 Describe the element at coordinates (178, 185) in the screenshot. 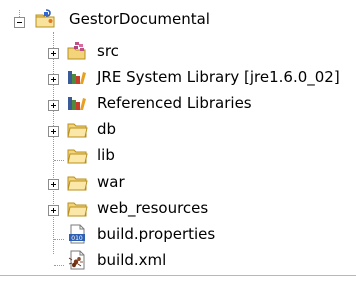

I see `tree-item-war: war` at that location.